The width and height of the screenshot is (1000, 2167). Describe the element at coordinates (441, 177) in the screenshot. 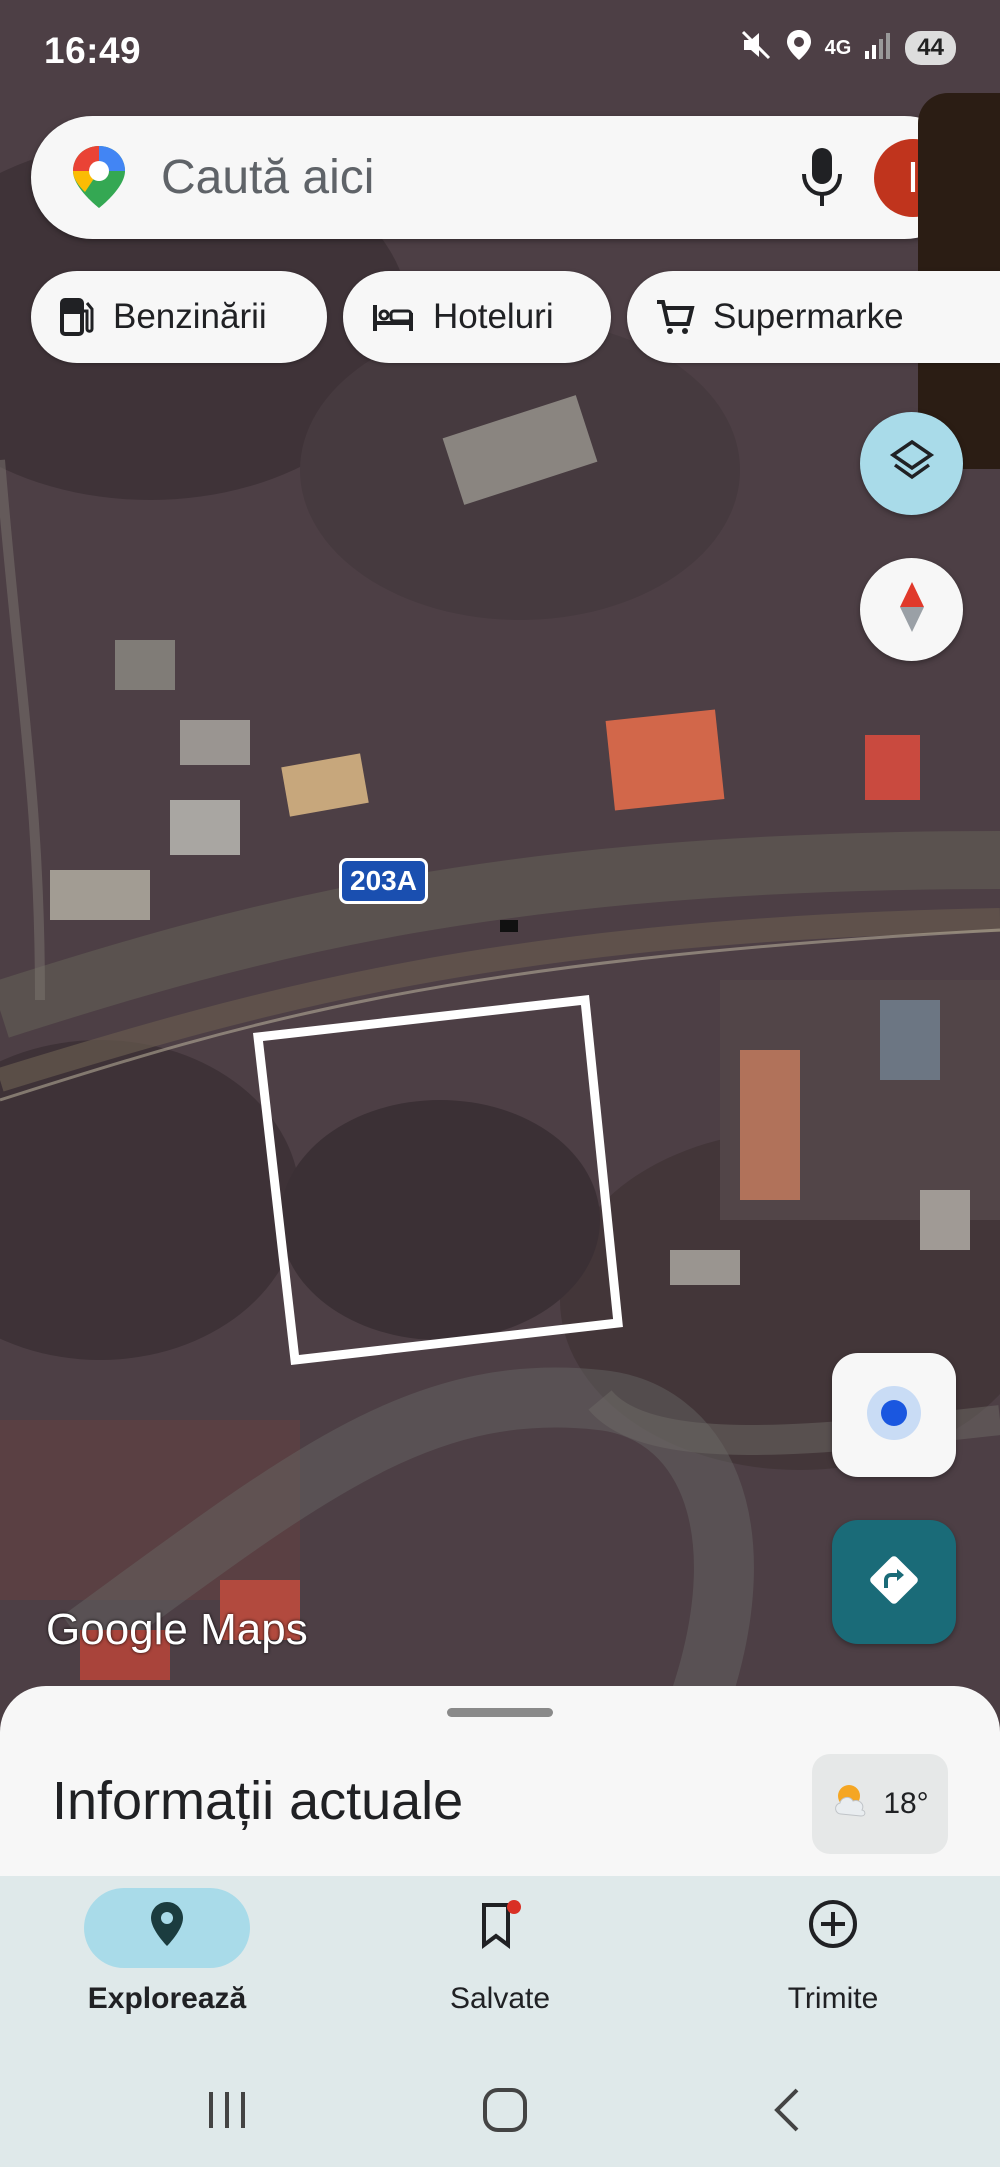

I see `search-input` at that location.